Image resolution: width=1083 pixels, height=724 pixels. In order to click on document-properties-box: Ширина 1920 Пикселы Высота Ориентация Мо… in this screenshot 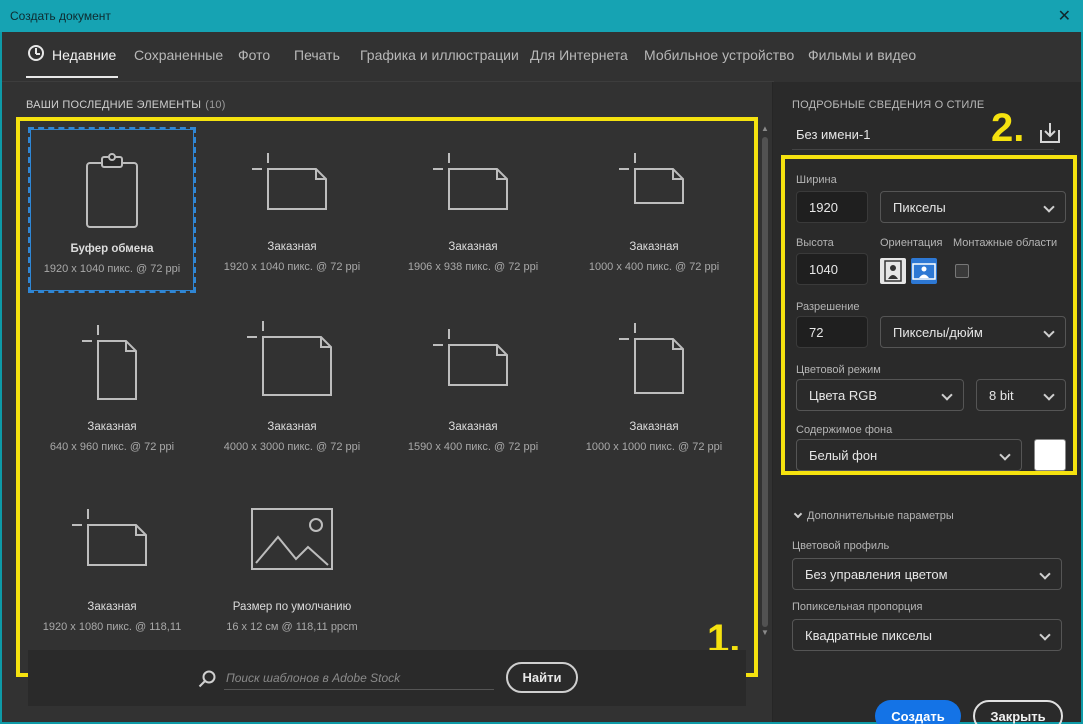, I will do `click(929, 315)`.